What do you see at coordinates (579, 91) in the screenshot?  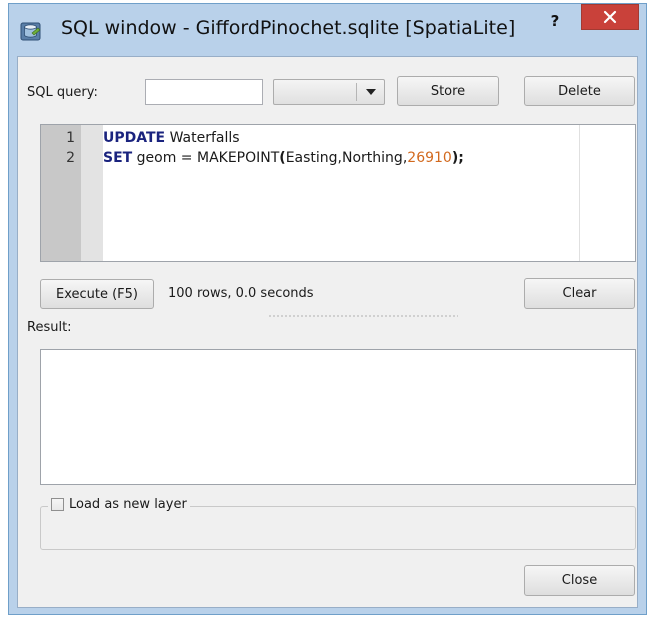 I see `delete-button: Delete` at bounding box center [579, 91].